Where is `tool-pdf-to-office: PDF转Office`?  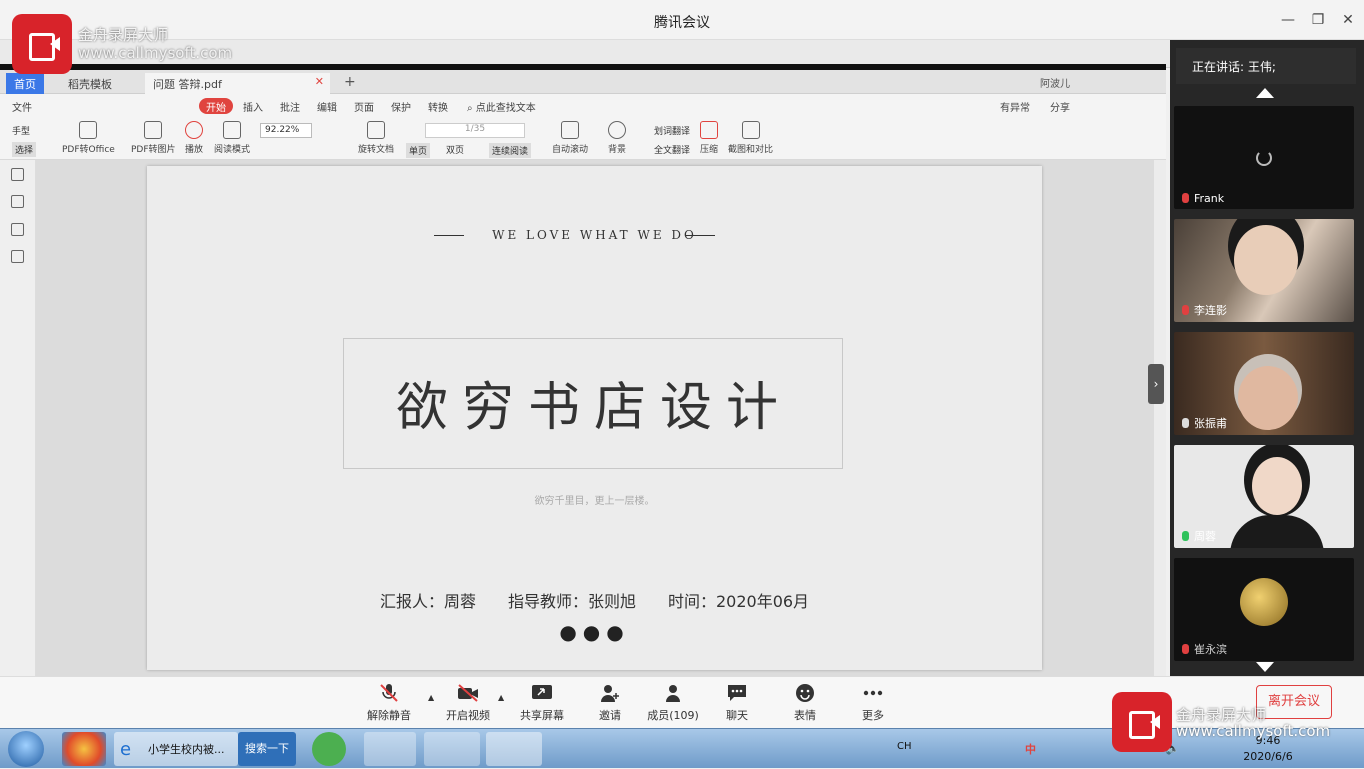 tool-pdf-to-office: PDF转Office is located at coordinates (88, 138).